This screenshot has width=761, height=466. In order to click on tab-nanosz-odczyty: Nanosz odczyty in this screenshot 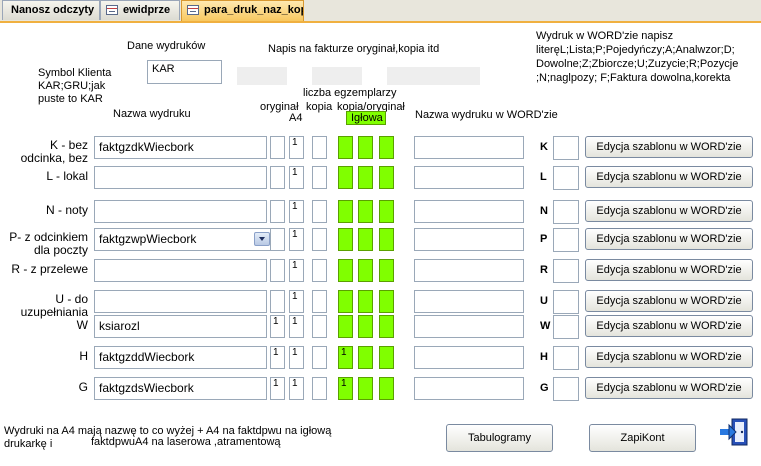, I will do `click(51, 10)`.